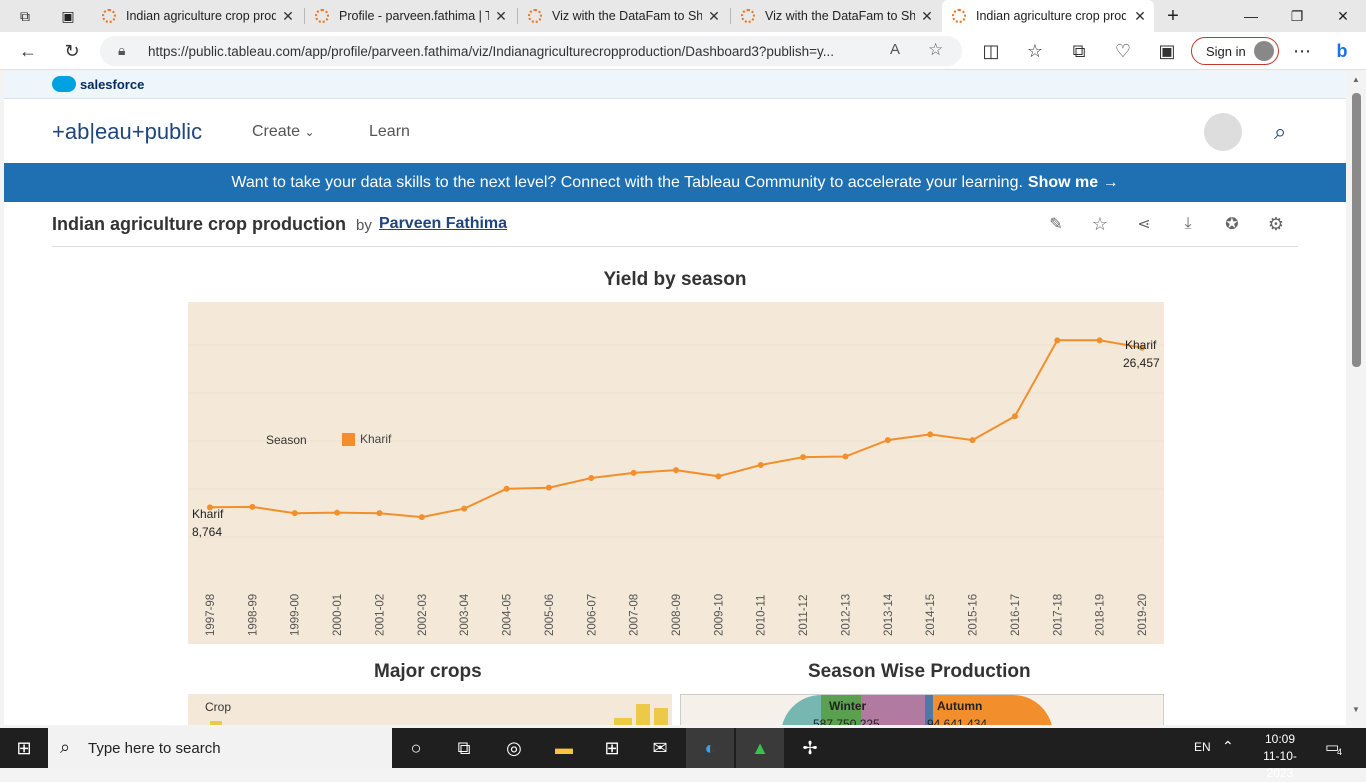 This screenshot has width=1366, height=782. Describe the element at coordinates (1202, 747) in the screenshot. I see `language-indicator: EN` at that location.